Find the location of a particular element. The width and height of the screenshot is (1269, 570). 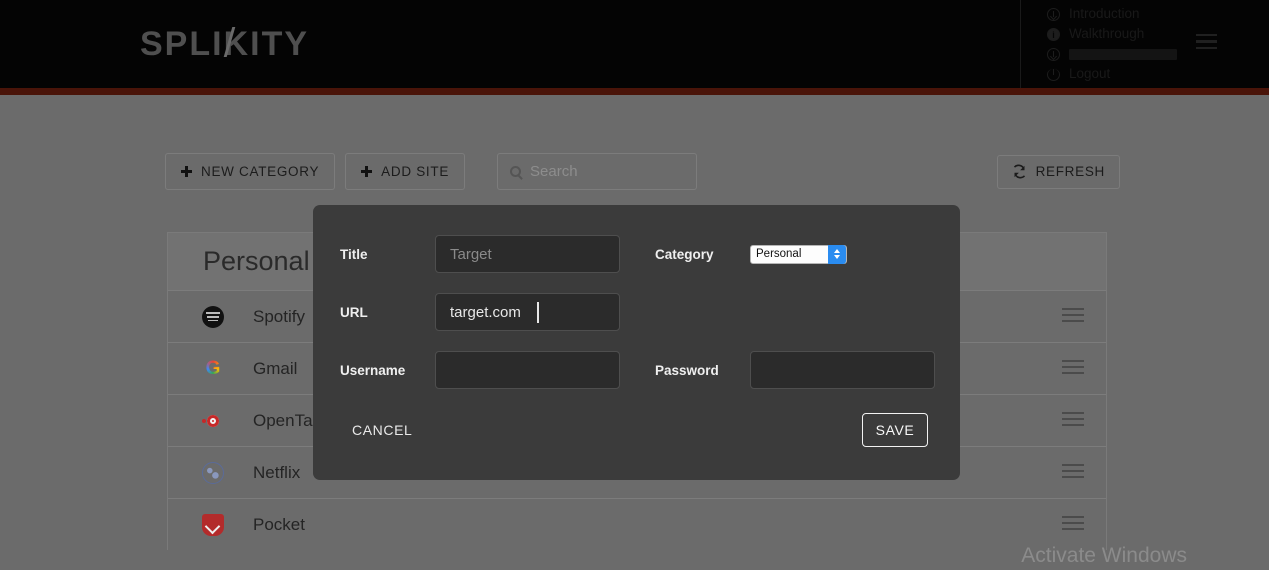

search-icon is located at coordinates (516, 171).